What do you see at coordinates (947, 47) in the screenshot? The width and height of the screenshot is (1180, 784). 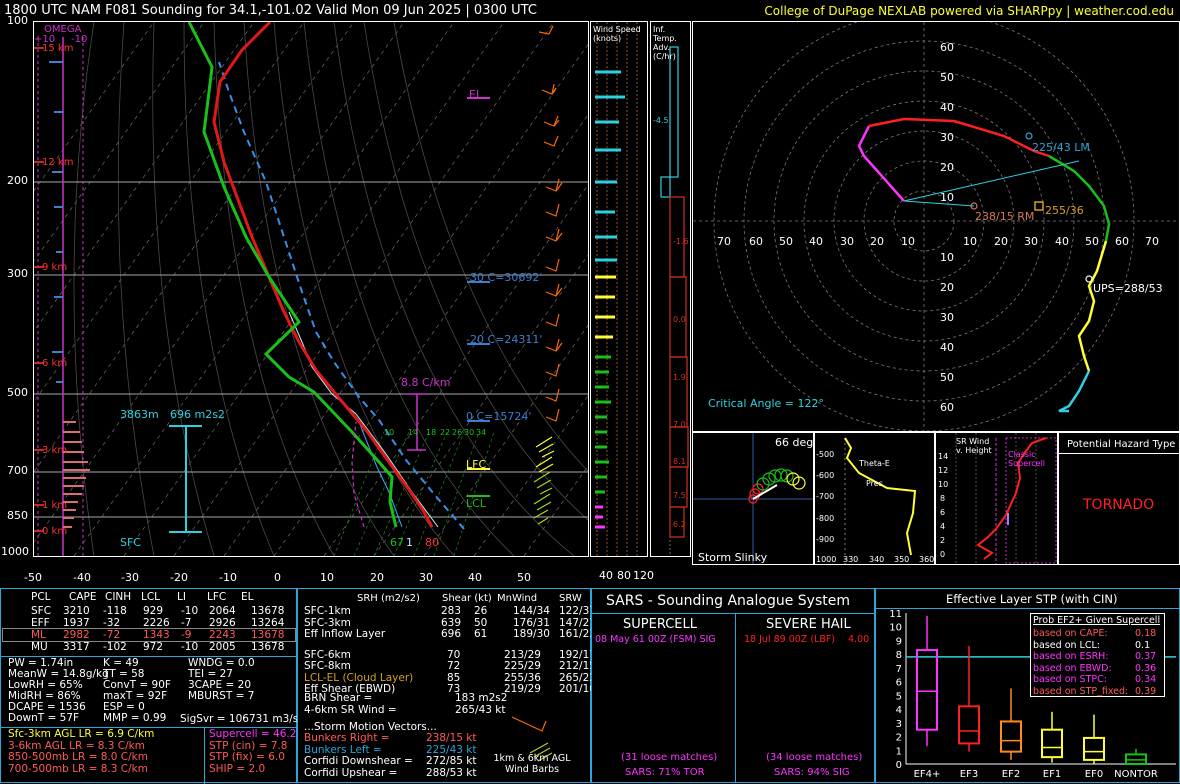 I see `hodo-y-label: 60` at bounding box center [947, 47].